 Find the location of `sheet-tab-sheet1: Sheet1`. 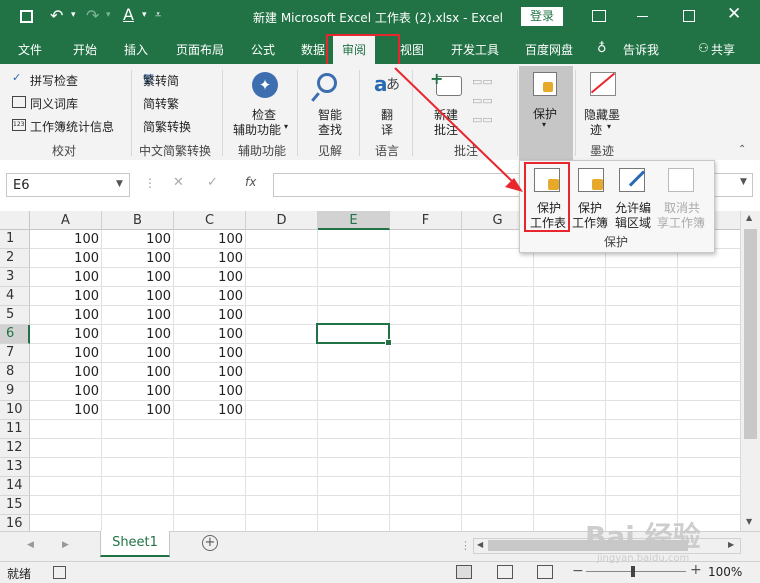

sheet-tab-sheet1: Sheet1 is located at coordinates (135, 544).